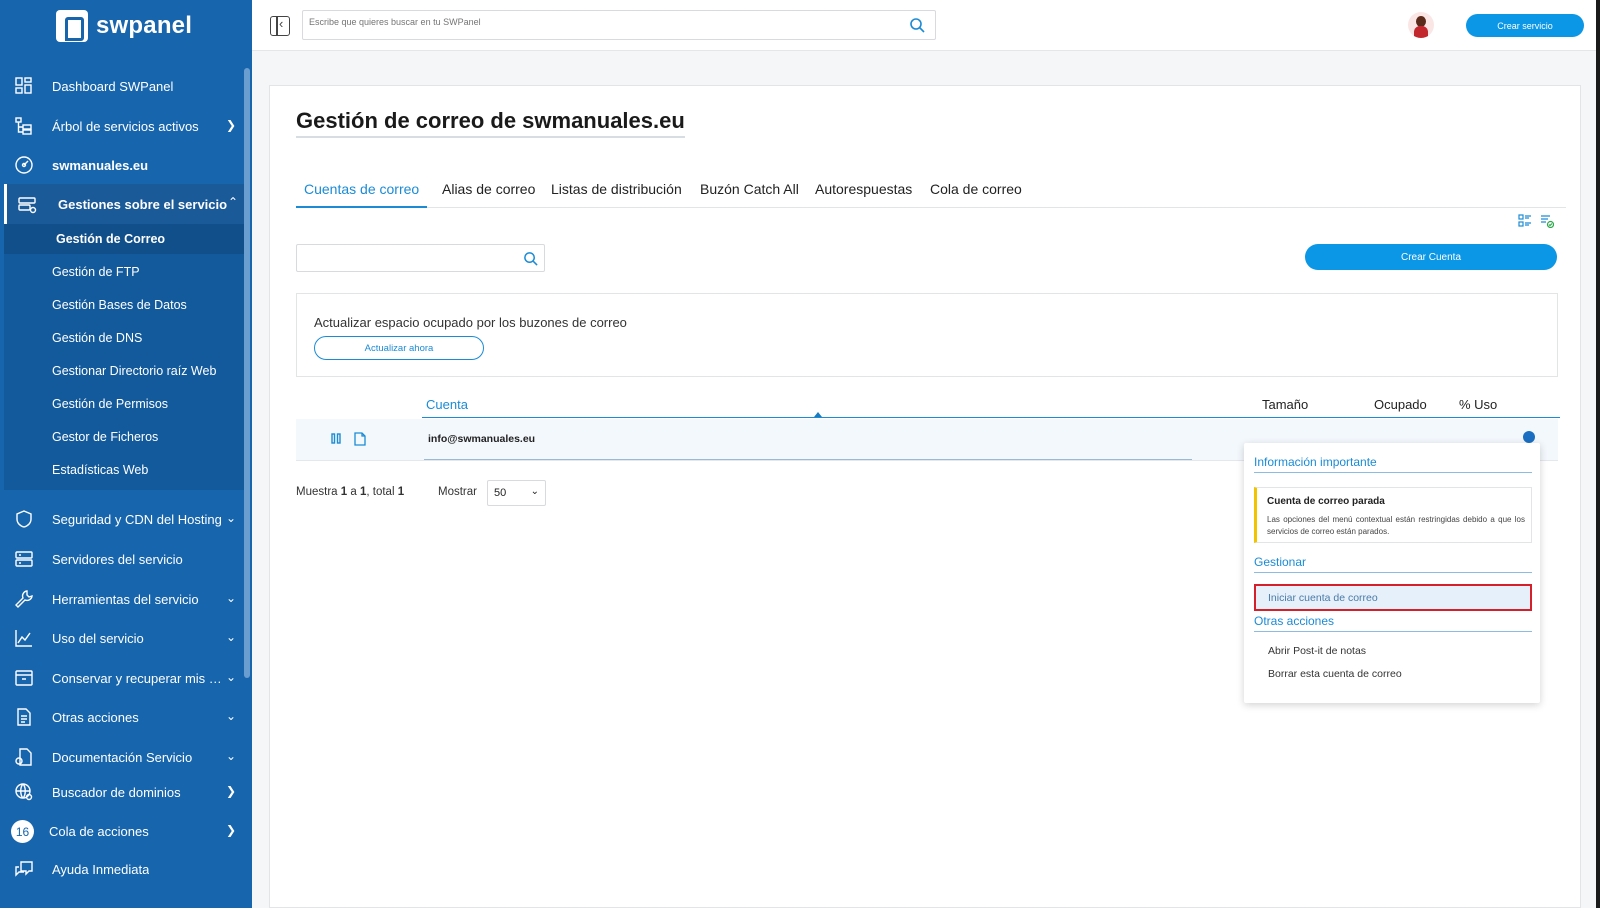  Describe the element at coordinates (1478, 404) in the screenshot. I see `column-header-usage: % Uso` at that location.